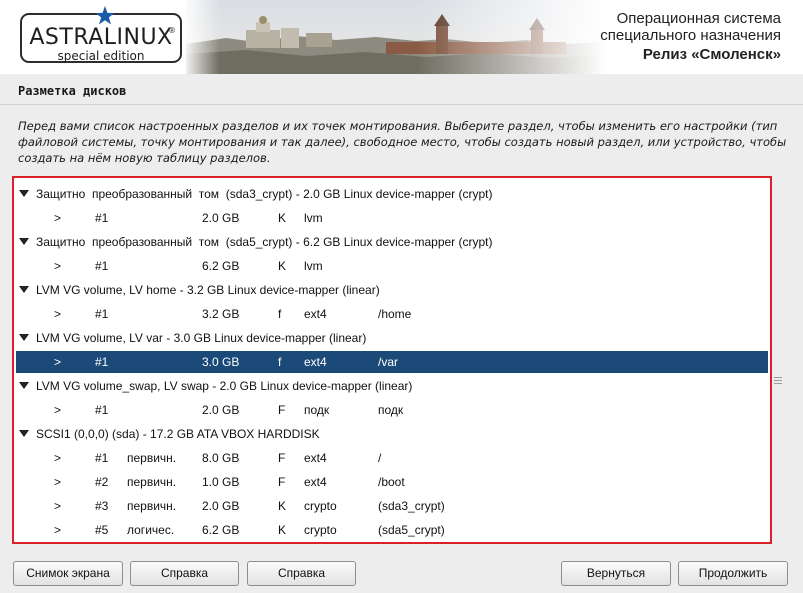 The height and width of the screenshot is (593, 803). I want to click on partition-mountpoint: /var, so click(388, 362).